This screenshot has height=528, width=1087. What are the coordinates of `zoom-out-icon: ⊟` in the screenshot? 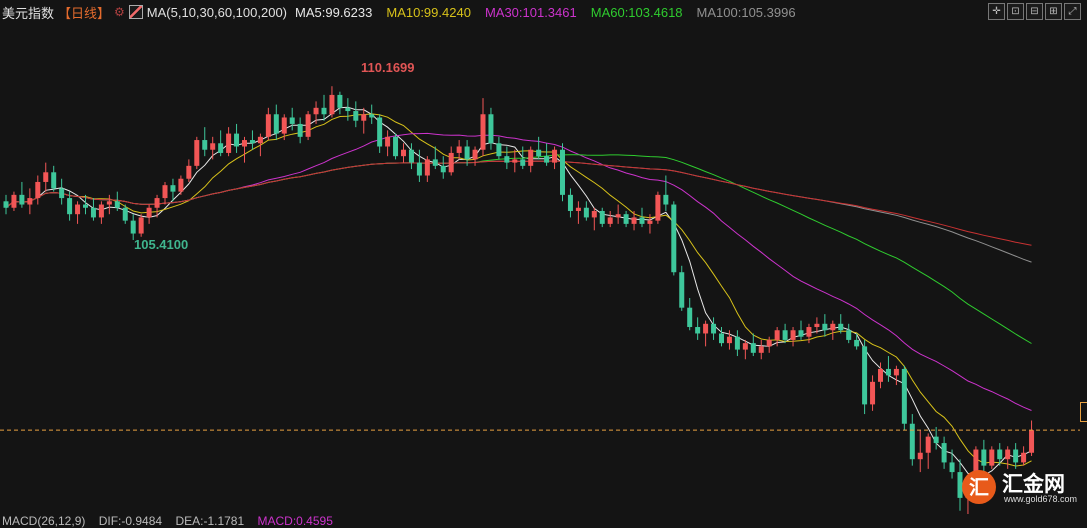 It's located at (1034, 11).